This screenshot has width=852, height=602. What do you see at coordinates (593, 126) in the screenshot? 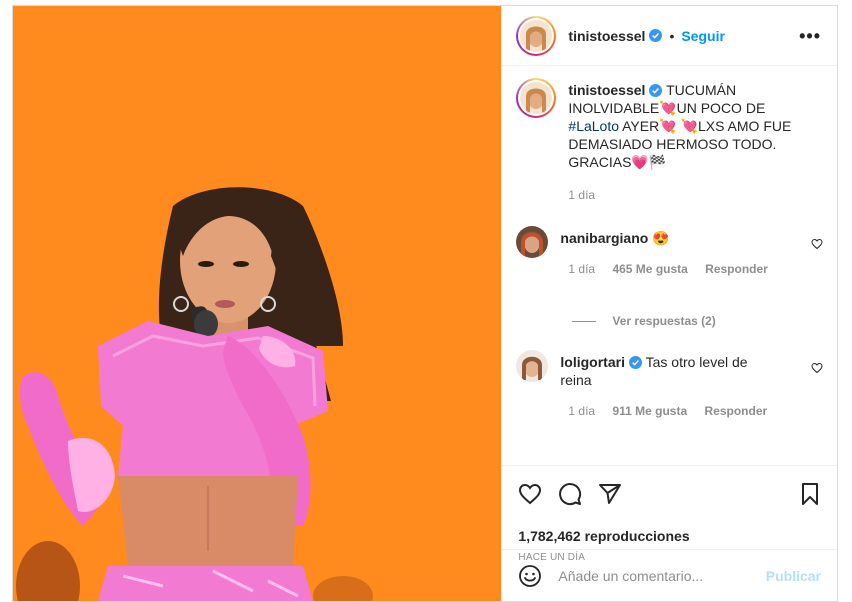
I see `caption-hashtag: #LaLoto` at bounding box center [593, 126].